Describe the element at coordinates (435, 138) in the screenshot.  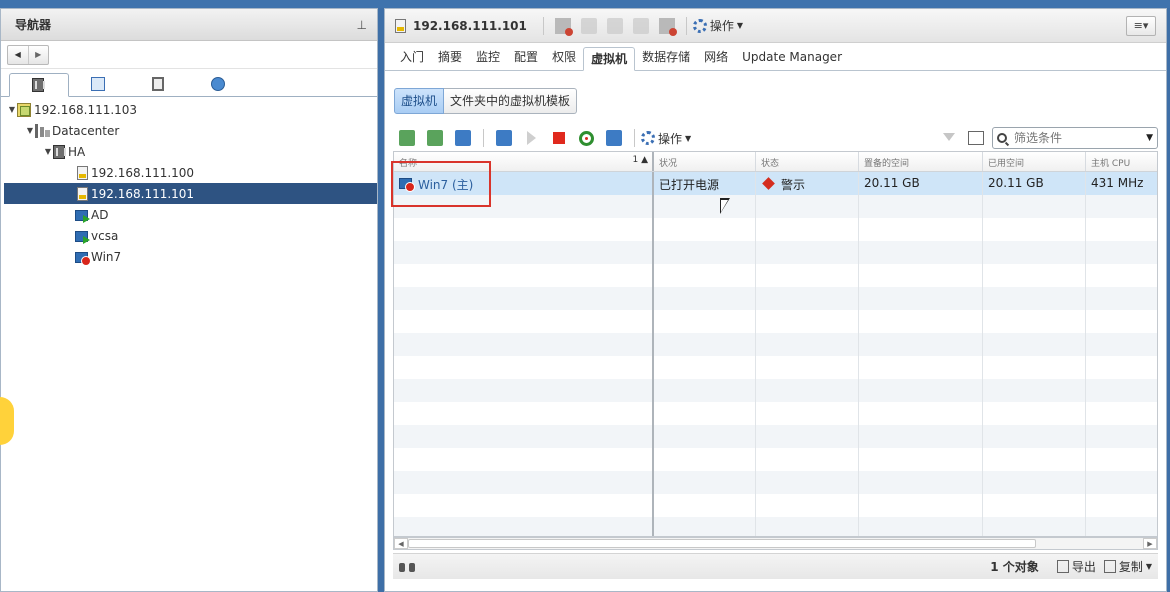
I see `new-vm-from-template-icon` at that location.